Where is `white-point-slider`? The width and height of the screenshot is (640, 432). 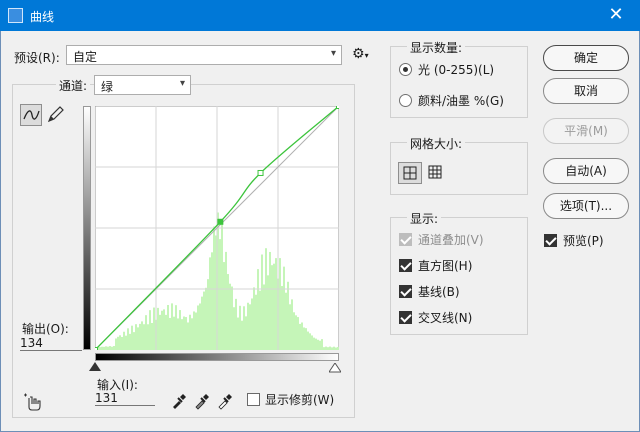
white-point-slider is located at coordinates (335, 367).